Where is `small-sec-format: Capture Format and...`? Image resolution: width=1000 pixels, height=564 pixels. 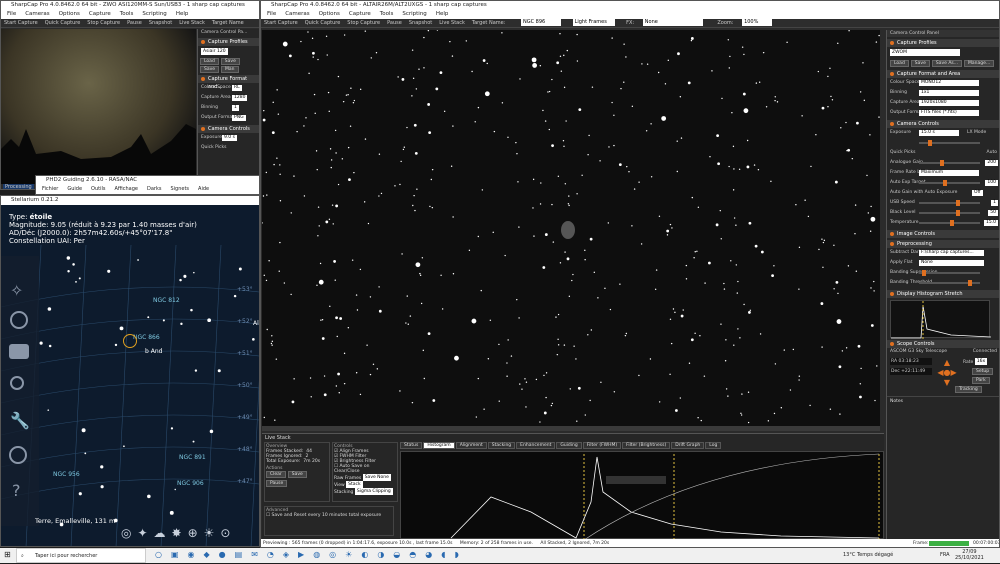
small-sec-format: Capture Format and... is located at coordinates (228, 82).